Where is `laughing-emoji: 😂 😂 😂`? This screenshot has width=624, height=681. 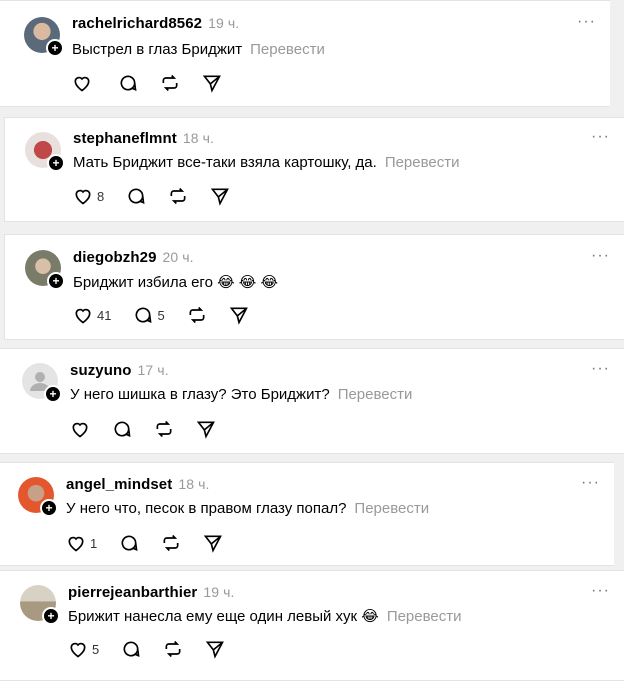 laughing-emoji: 😂 😂 😂 is located at coordinates (248, 282).